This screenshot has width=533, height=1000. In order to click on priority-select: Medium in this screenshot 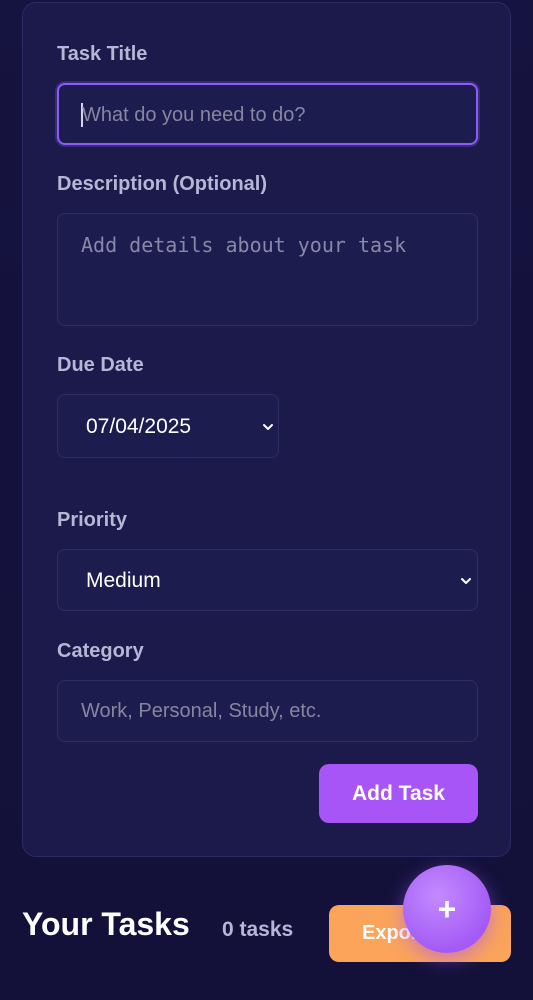, I will do `click(267, 580)`.